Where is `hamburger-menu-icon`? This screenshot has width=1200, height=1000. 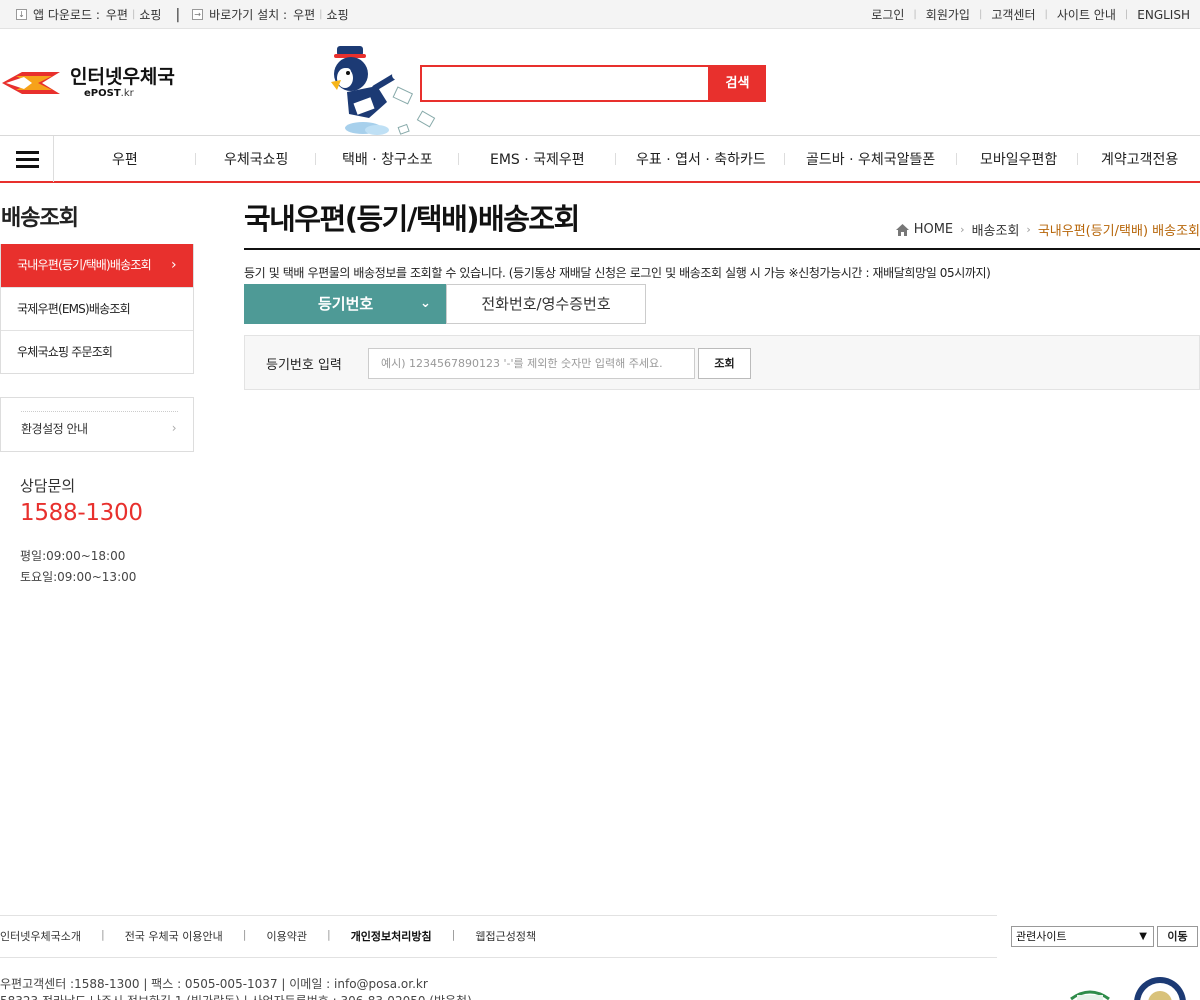
hamburger-menu-icon is located at coordinates (27, 159).